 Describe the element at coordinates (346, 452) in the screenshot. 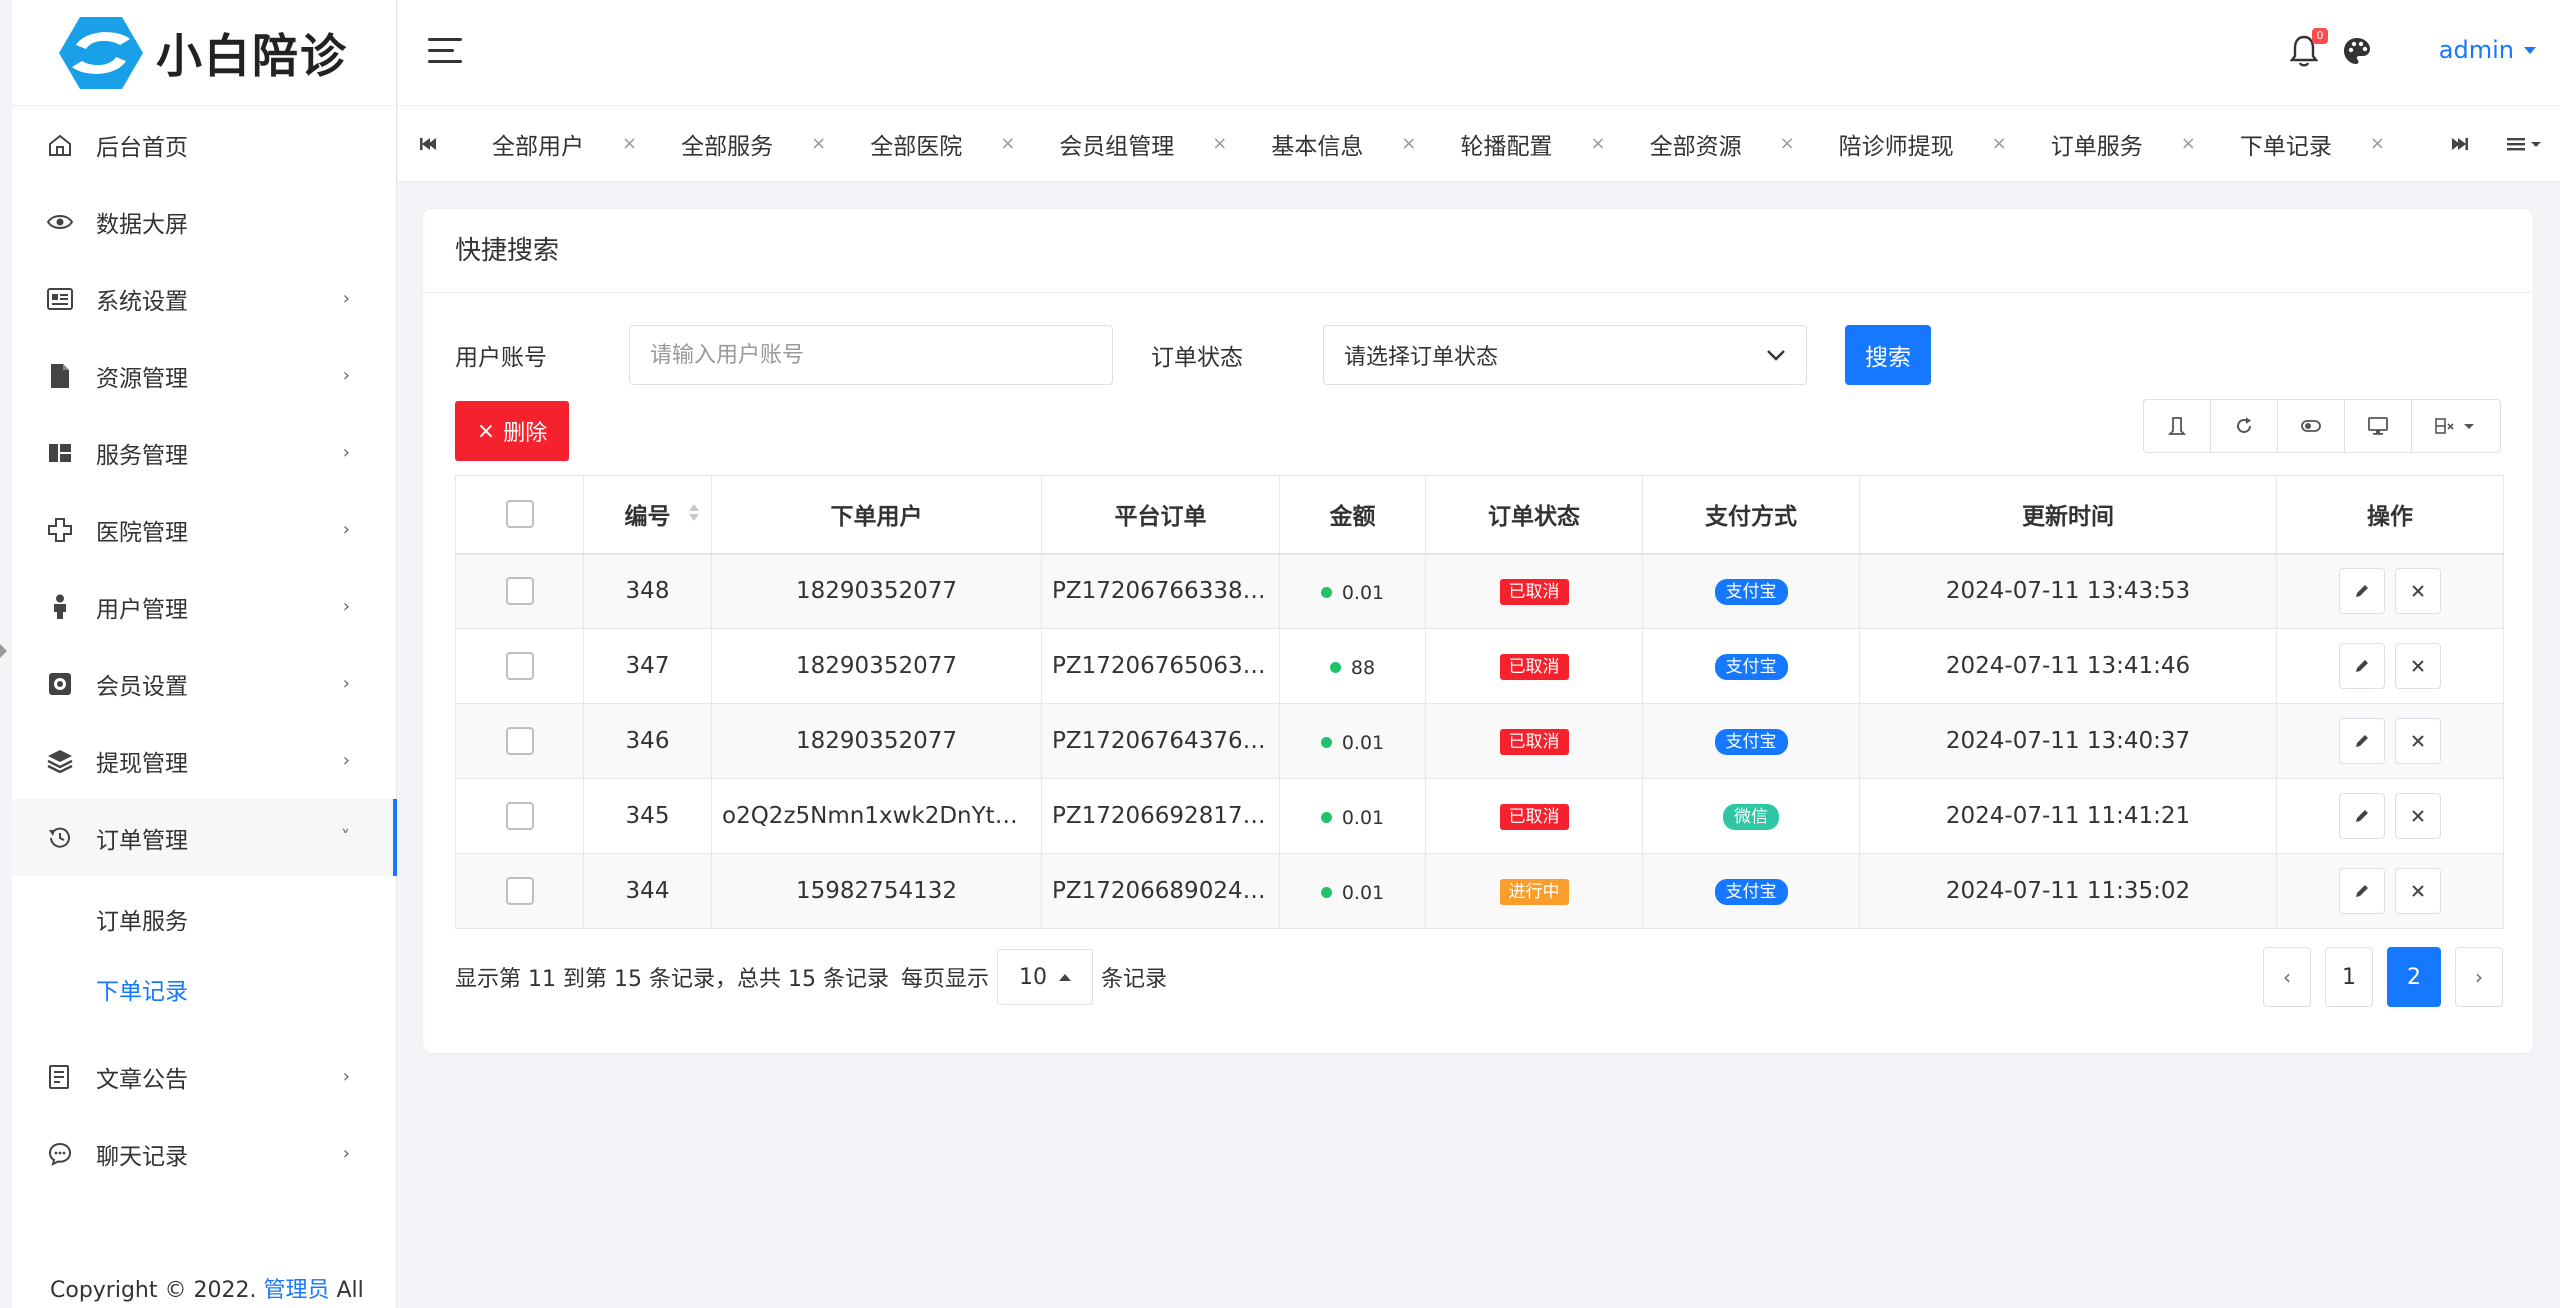

I see `chevron-right-icon: ›` at that location.